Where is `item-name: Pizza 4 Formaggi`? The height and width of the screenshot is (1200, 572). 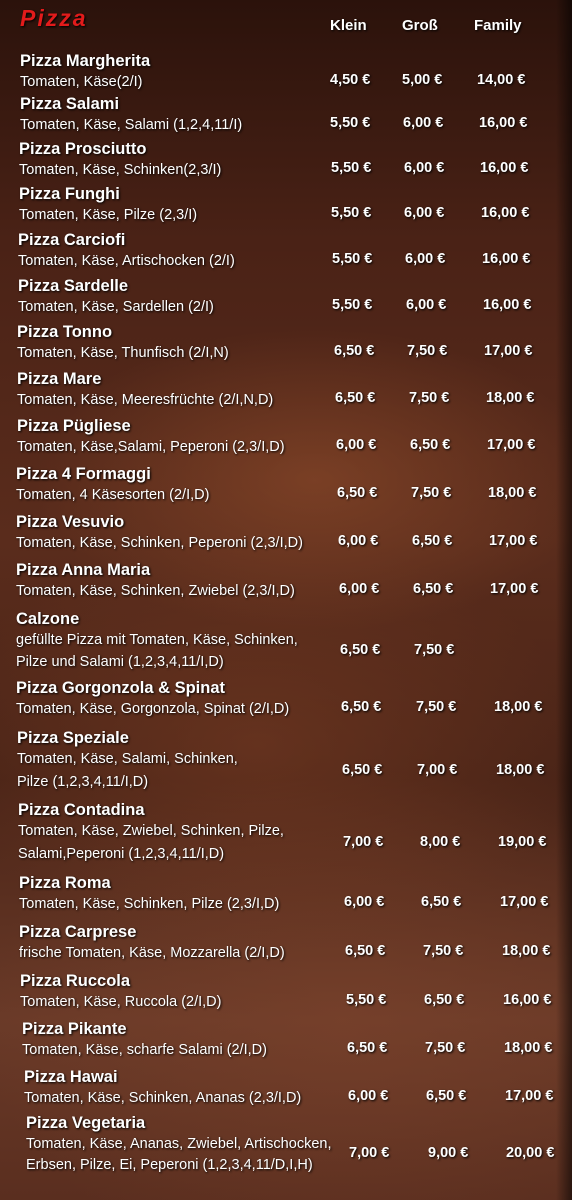
item-name: Pizza 4 Formaggi is located at coordinates (83, 474).